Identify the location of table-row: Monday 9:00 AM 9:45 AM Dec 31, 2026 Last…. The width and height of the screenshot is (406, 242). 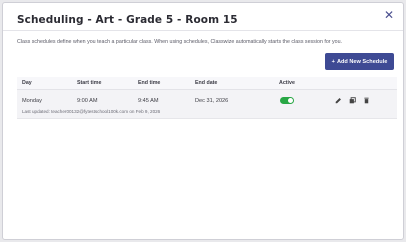
(207, 104).